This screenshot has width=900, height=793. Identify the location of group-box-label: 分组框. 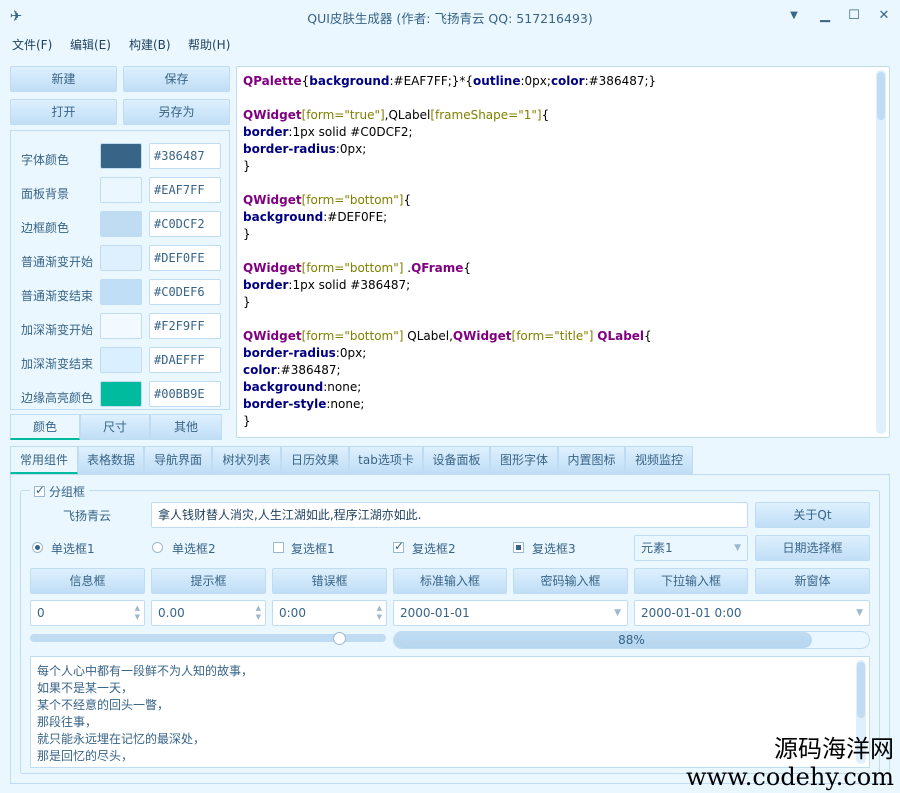
(67, 492).